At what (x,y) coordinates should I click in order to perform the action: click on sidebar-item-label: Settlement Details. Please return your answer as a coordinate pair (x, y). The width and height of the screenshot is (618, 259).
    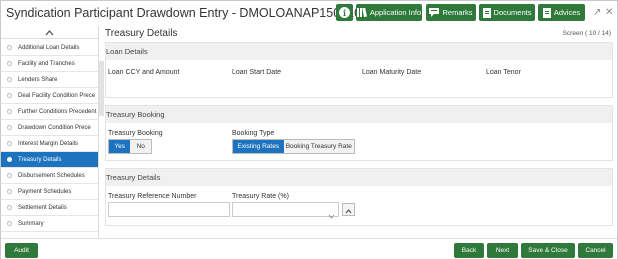
    Looking at the image, I should click on (42, 207).